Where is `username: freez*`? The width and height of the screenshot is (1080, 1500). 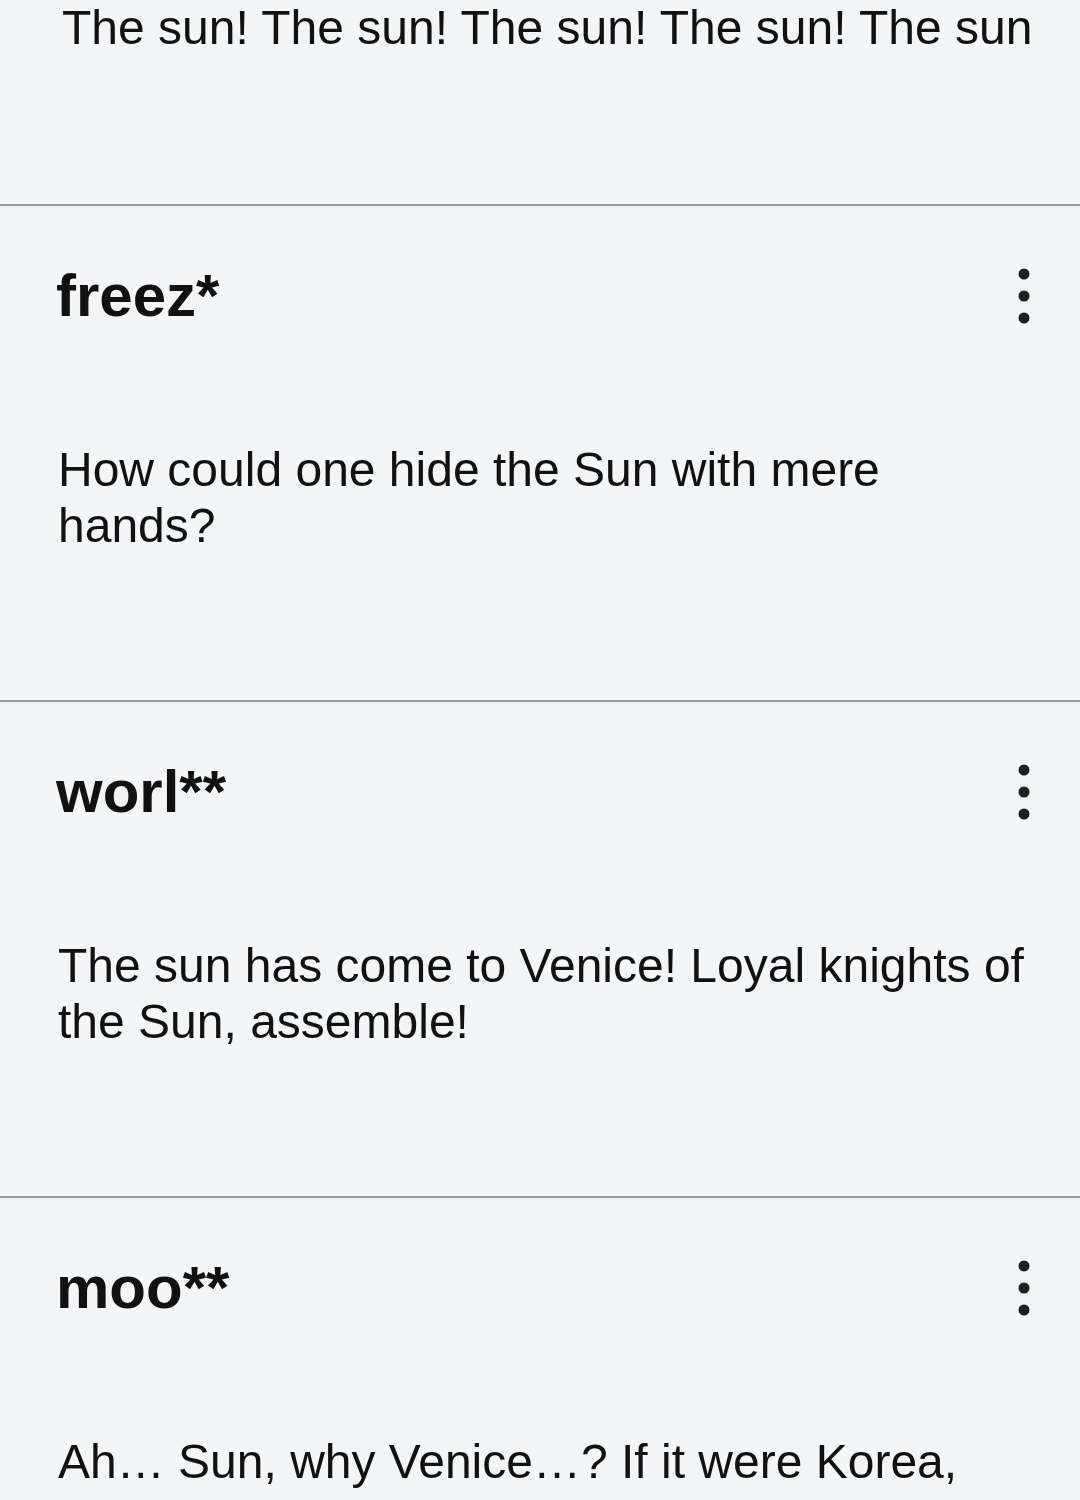 username: freez* is located at coordinates (138, 296).